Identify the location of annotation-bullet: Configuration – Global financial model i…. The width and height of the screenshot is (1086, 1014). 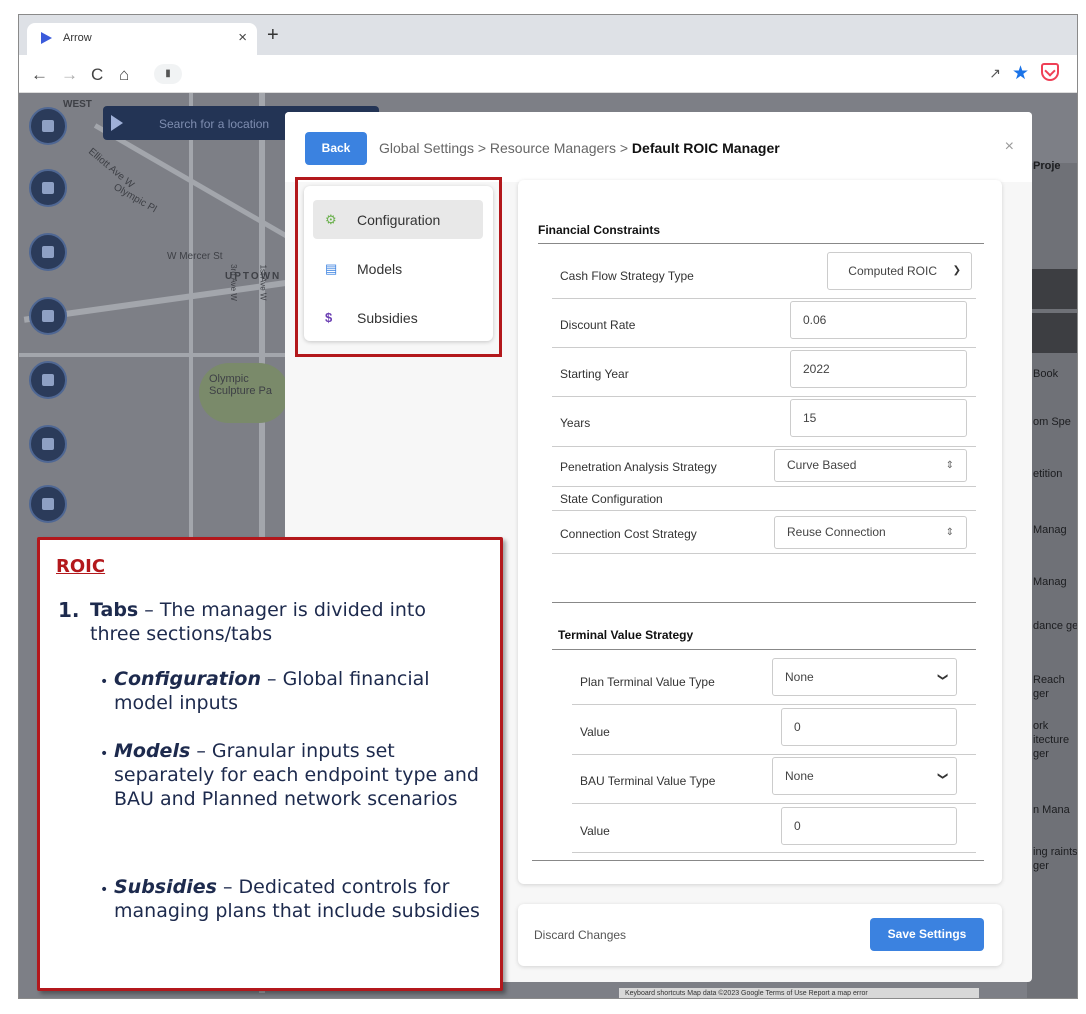
(299, 691).